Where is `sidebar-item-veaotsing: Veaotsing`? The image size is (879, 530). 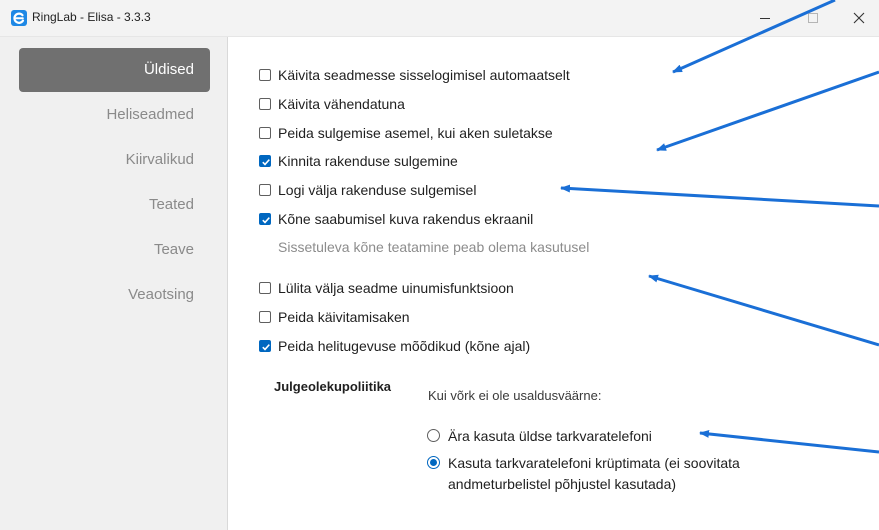
sidebar-item-veaotsing: Veaotsing is located at coordinates (114, 295).